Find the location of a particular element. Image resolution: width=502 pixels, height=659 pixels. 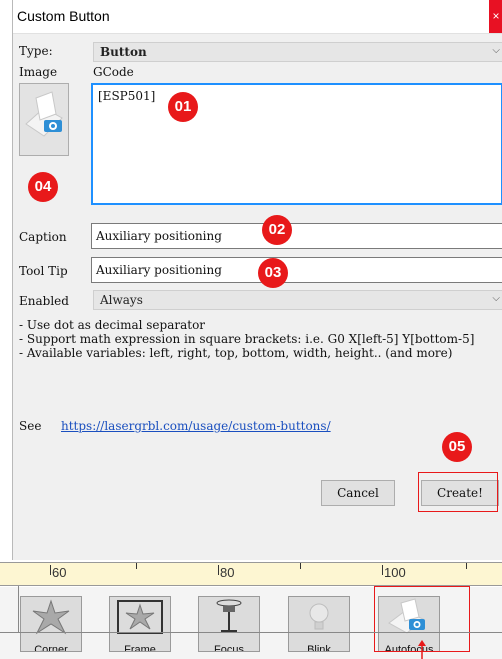

image-picker-button is located at coordinates (44, 119).